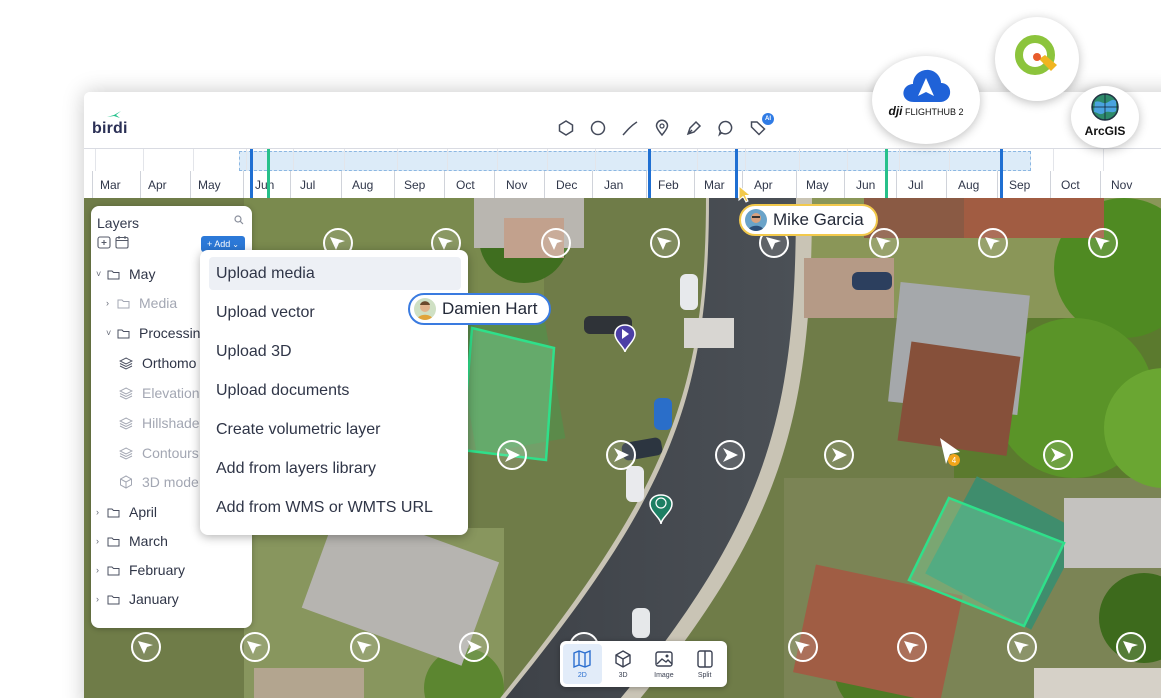  Describe the element at coordinates (926, 100) in the screenshot. I see `dji-flighthub-badge: dji FLIGHTHUB 2` at that location.